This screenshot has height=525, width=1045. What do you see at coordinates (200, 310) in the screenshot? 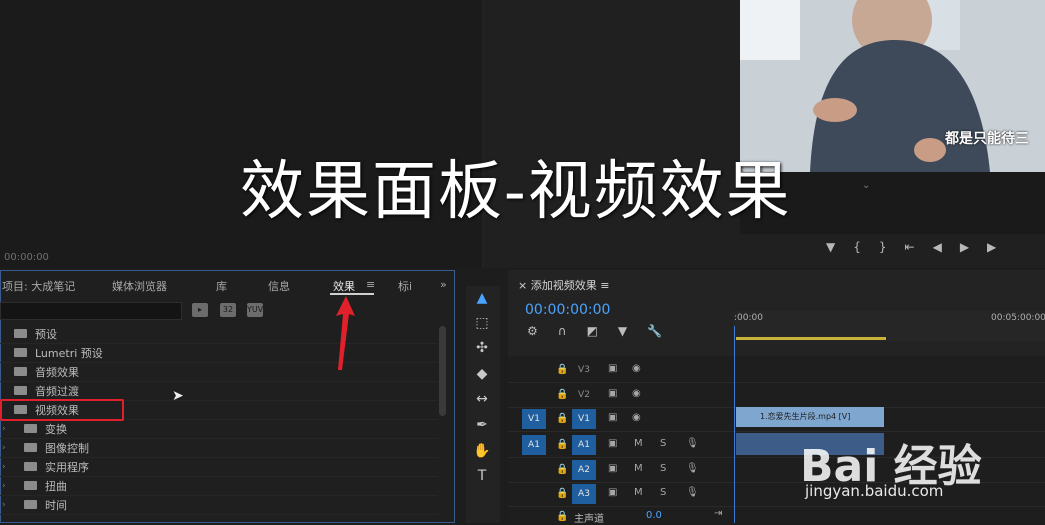
I see `accelerated-effects-icon: ▸` at bounding box center [200, 310].